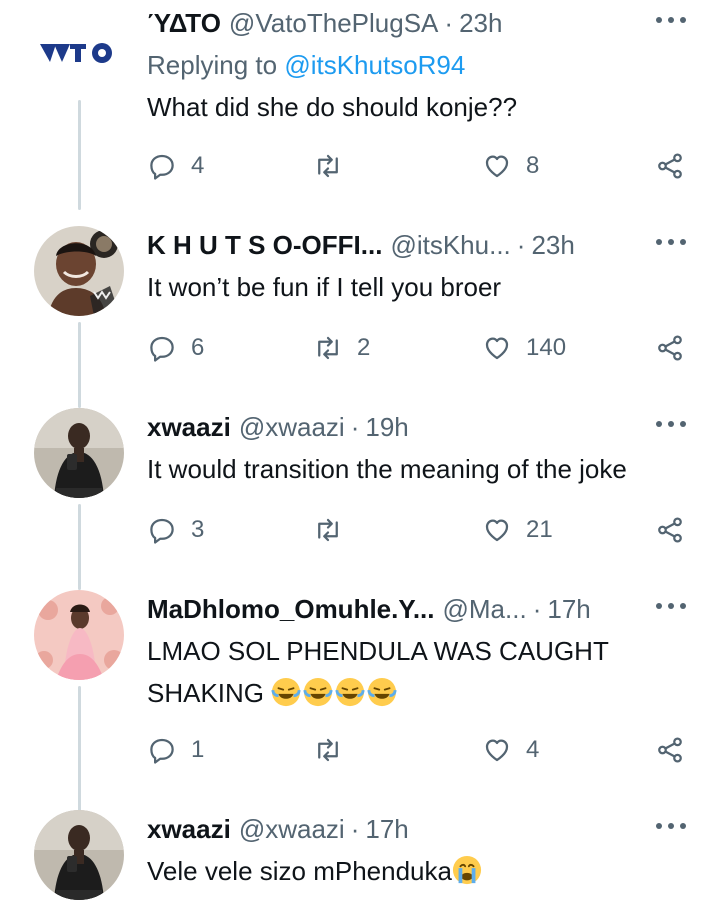  Describe the element at coordinates (333, 23) in the screenshot. I see `user-handle: @VatoThePlugSA` at that location.